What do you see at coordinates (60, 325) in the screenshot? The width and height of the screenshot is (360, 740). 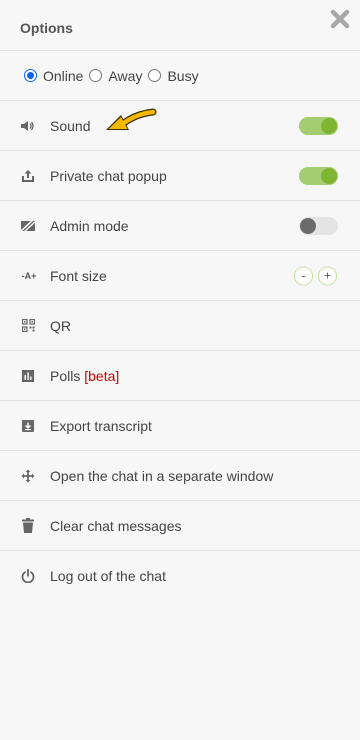 I see `qr-label: QR` at bounding box center [60, 325].